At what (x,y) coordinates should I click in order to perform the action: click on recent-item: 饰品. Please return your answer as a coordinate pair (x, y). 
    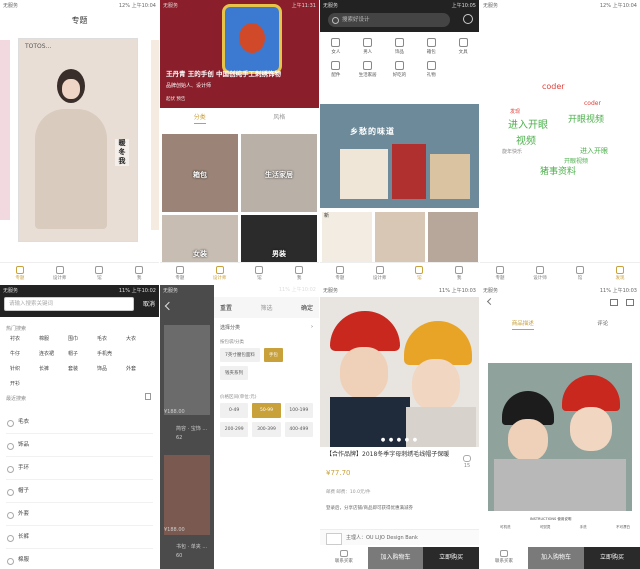
    Looking at the image, I should click on (79, 445).